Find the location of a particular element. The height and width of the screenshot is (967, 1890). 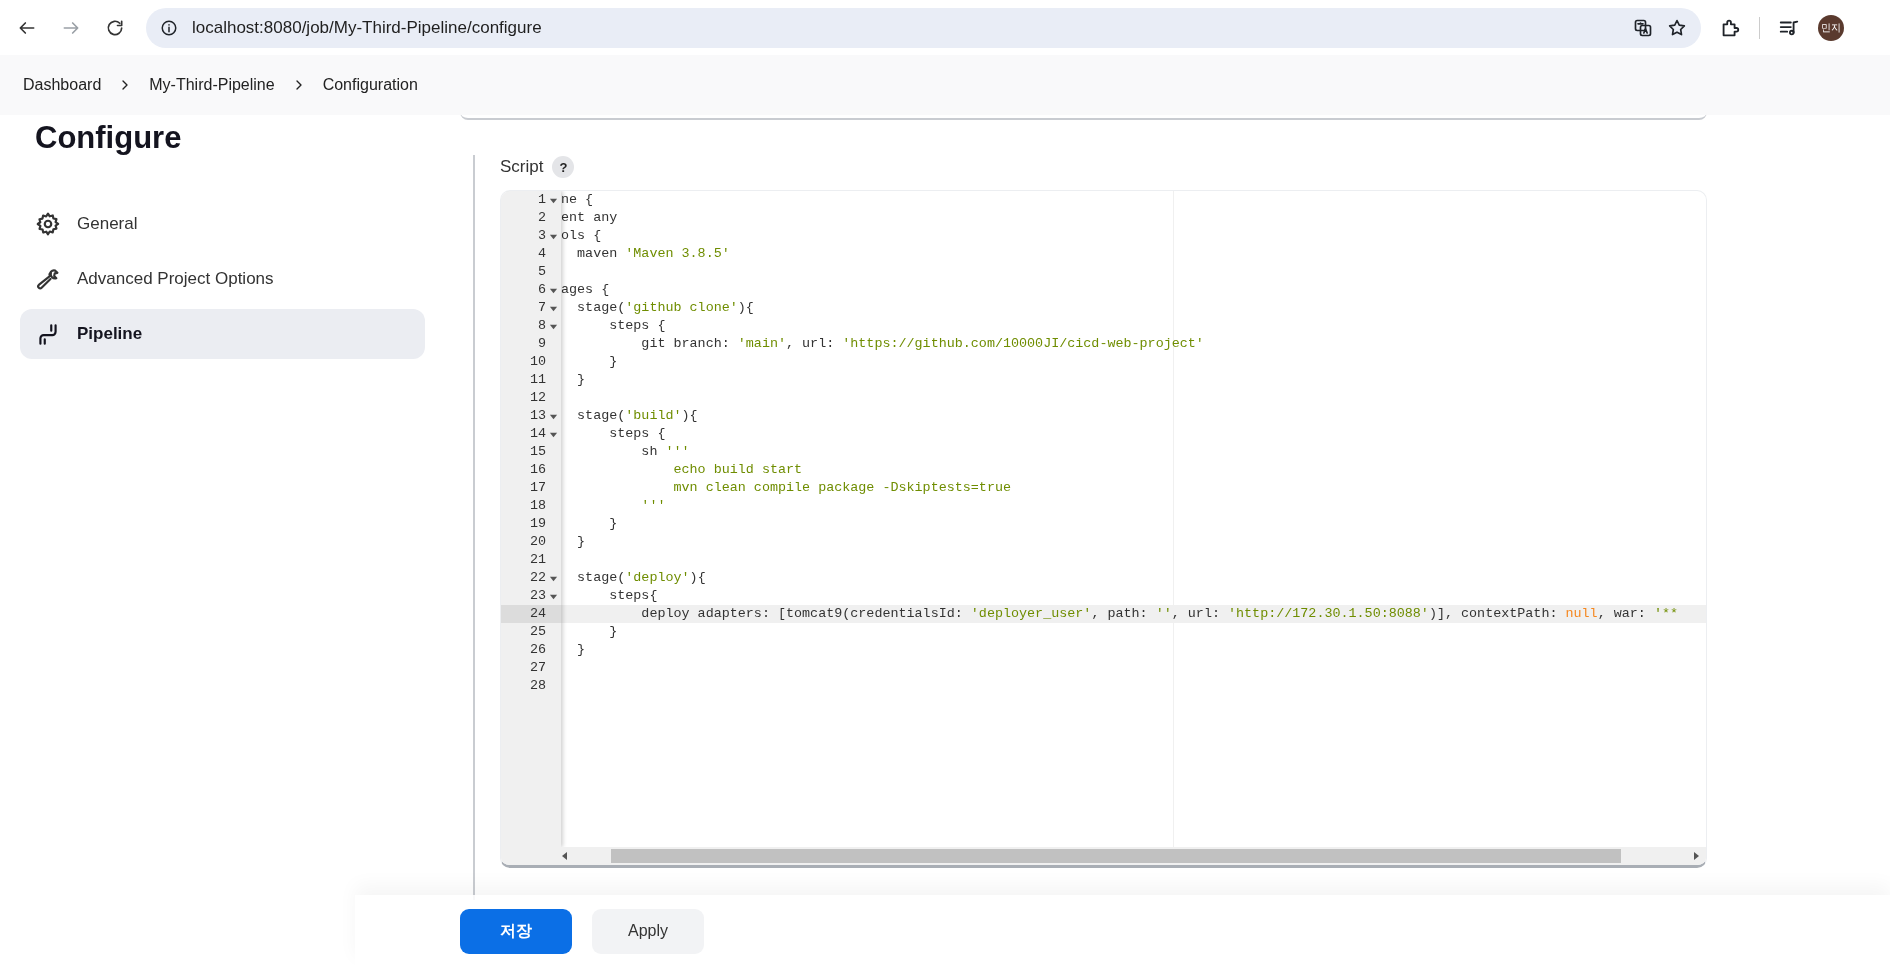

line-number: 8 is located at coordinates (541, 326).